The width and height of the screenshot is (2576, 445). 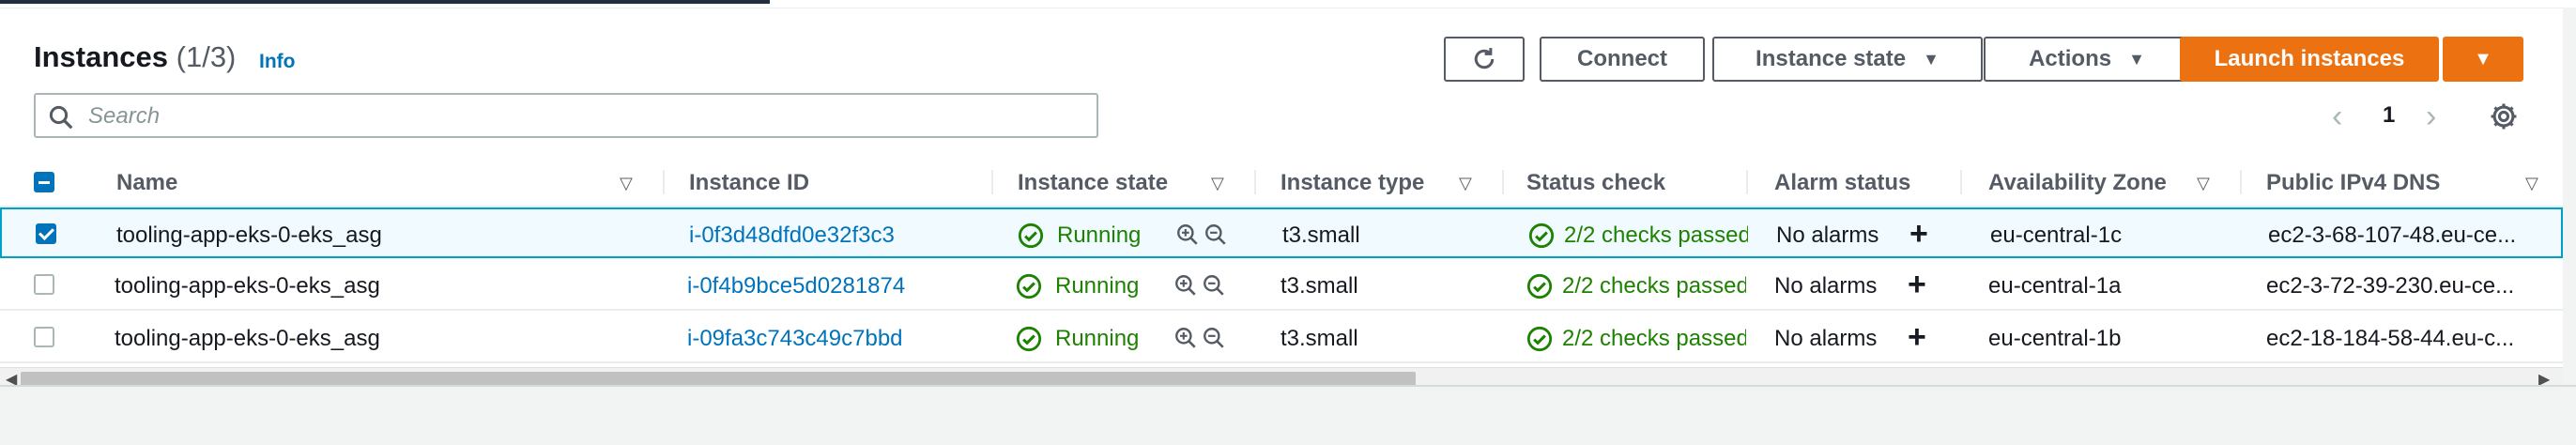 What do you see at coordinates (2504, 116) in the screenshot?
I see `gear-icon` at bounding box center [2504, 116].